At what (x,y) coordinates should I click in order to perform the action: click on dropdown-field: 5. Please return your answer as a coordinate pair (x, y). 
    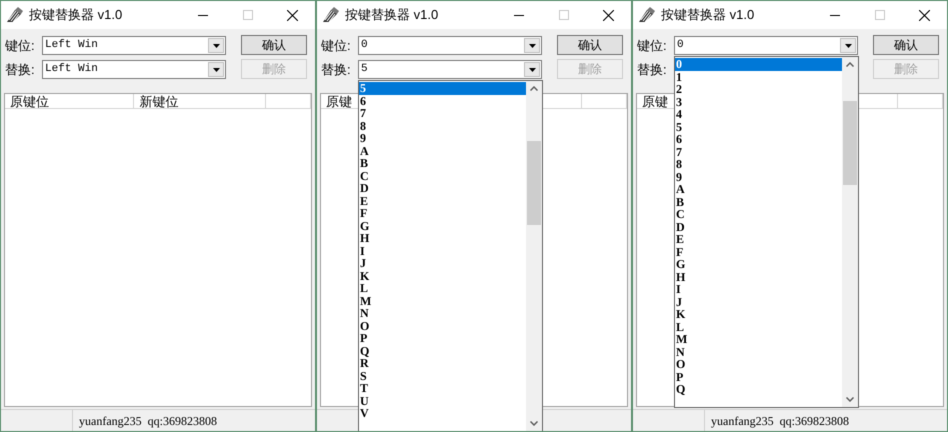
    Looking at the image, I should click on (450, 69).